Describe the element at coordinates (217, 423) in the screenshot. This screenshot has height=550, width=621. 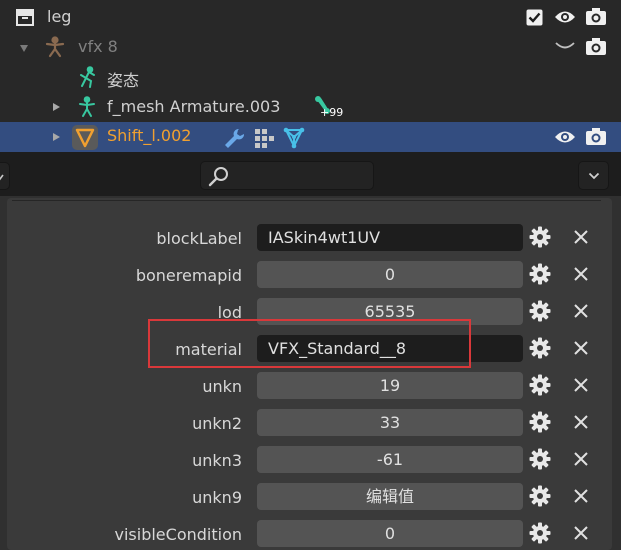
I see `property-label: unkn2` at that location.